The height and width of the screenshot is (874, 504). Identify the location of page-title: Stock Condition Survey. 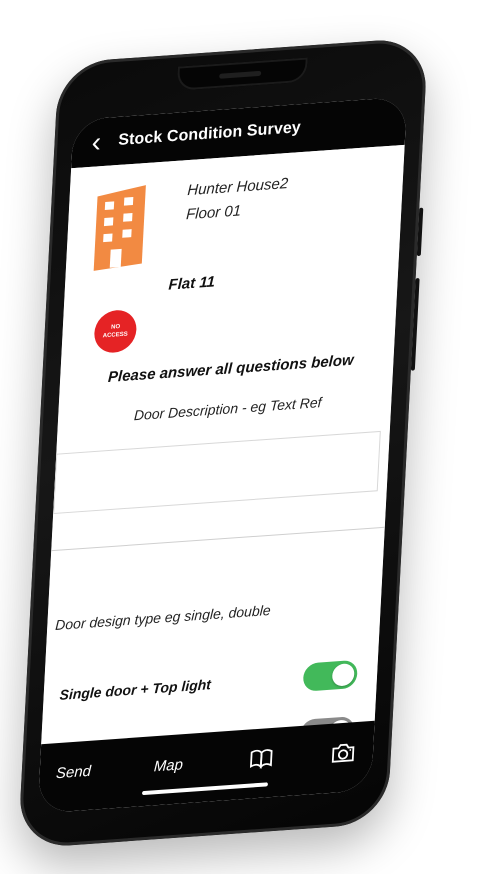
(209, 134).